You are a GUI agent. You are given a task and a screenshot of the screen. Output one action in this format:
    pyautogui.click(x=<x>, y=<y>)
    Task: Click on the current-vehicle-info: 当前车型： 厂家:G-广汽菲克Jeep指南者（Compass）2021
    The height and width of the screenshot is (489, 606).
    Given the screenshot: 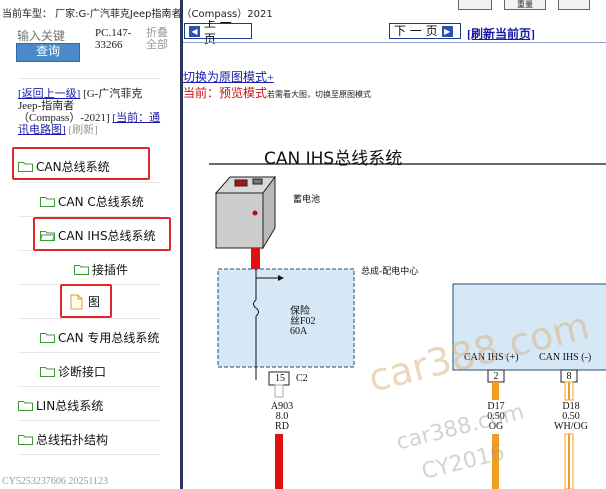 What is the action you would take?
    pyautogui.click(x=137, y=14)
    